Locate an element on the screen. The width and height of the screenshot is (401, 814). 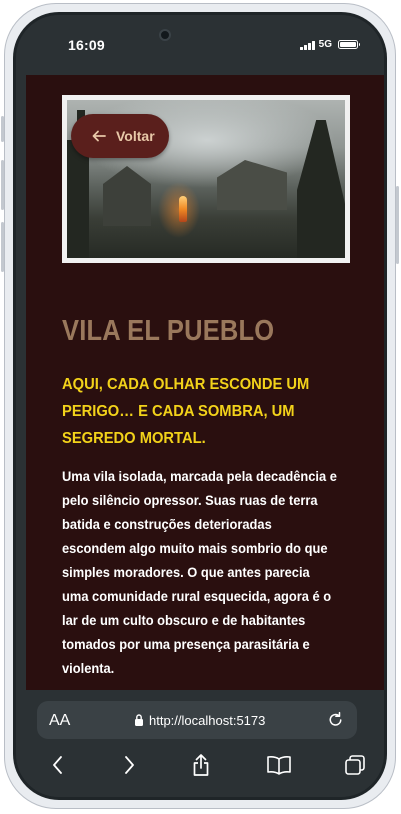
bookmarks-icon is located at coordinates (279, 765).